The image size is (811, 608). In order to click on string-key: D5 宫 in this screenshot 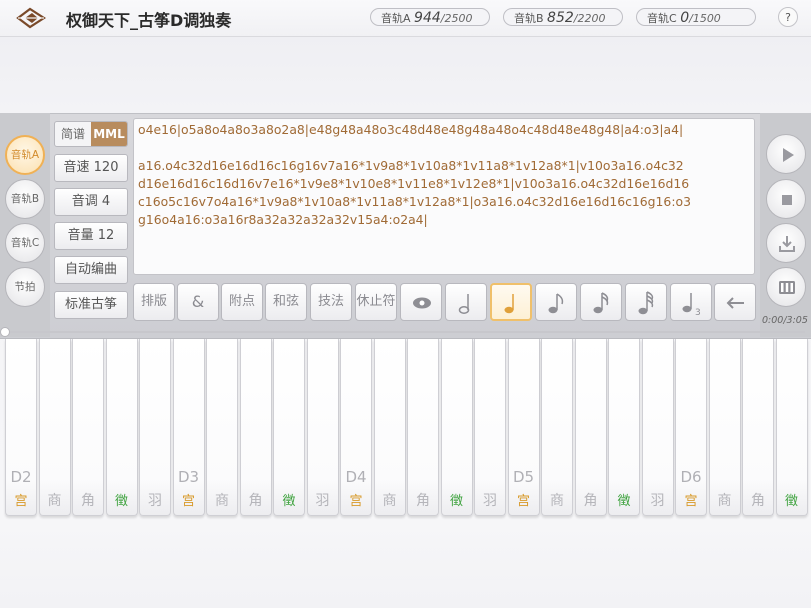, I will do `click(523, 427)`.